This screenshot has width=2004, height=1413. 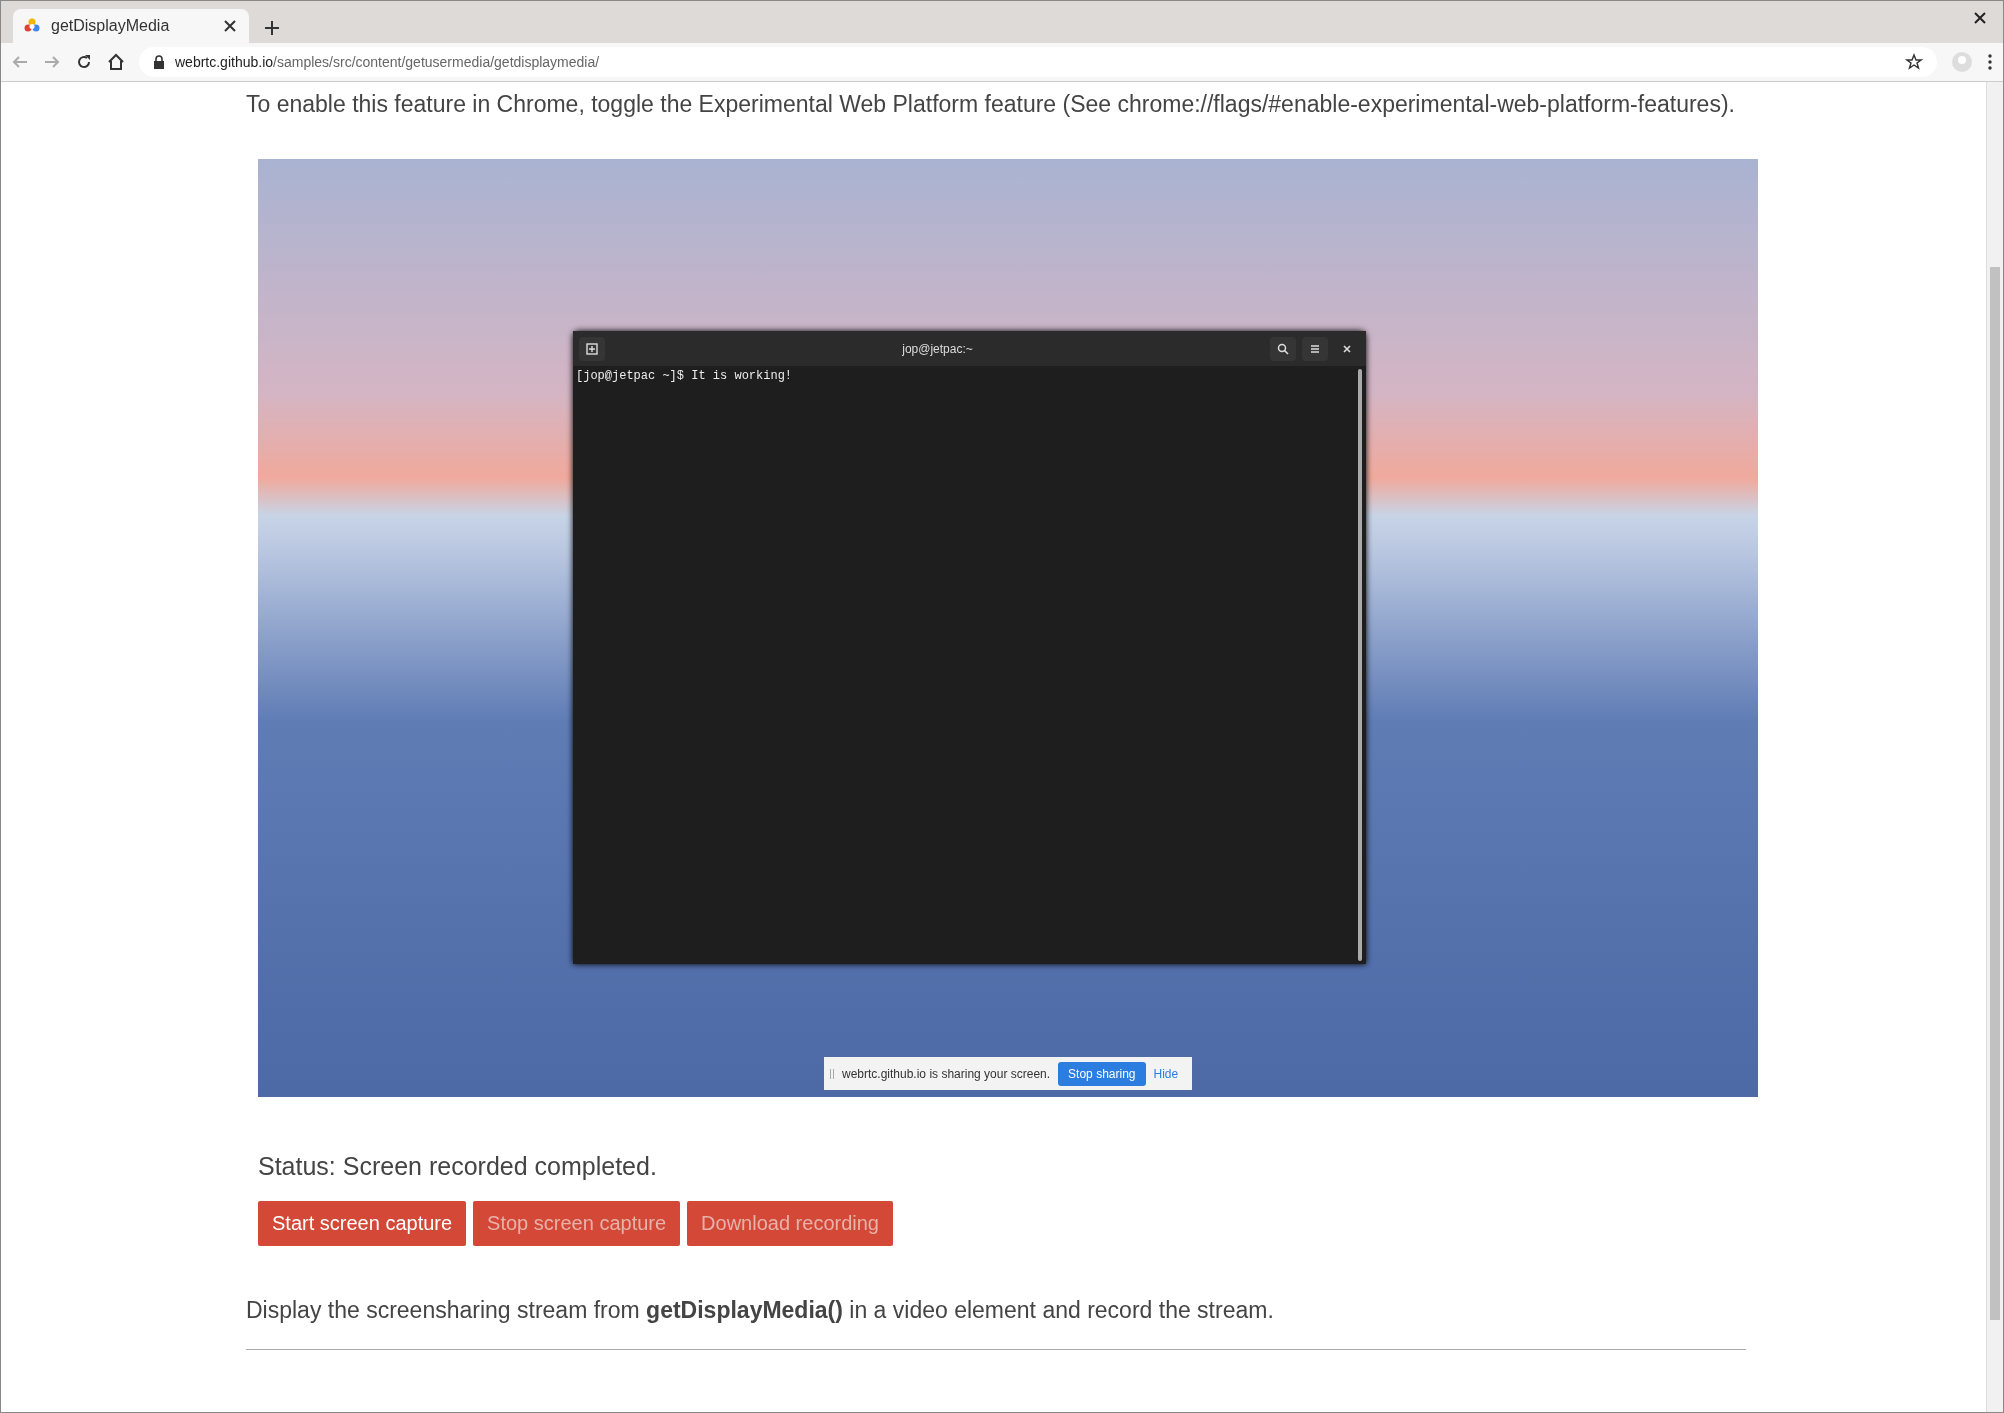 I want to click on lock-icon, so click(x=159, y=62).